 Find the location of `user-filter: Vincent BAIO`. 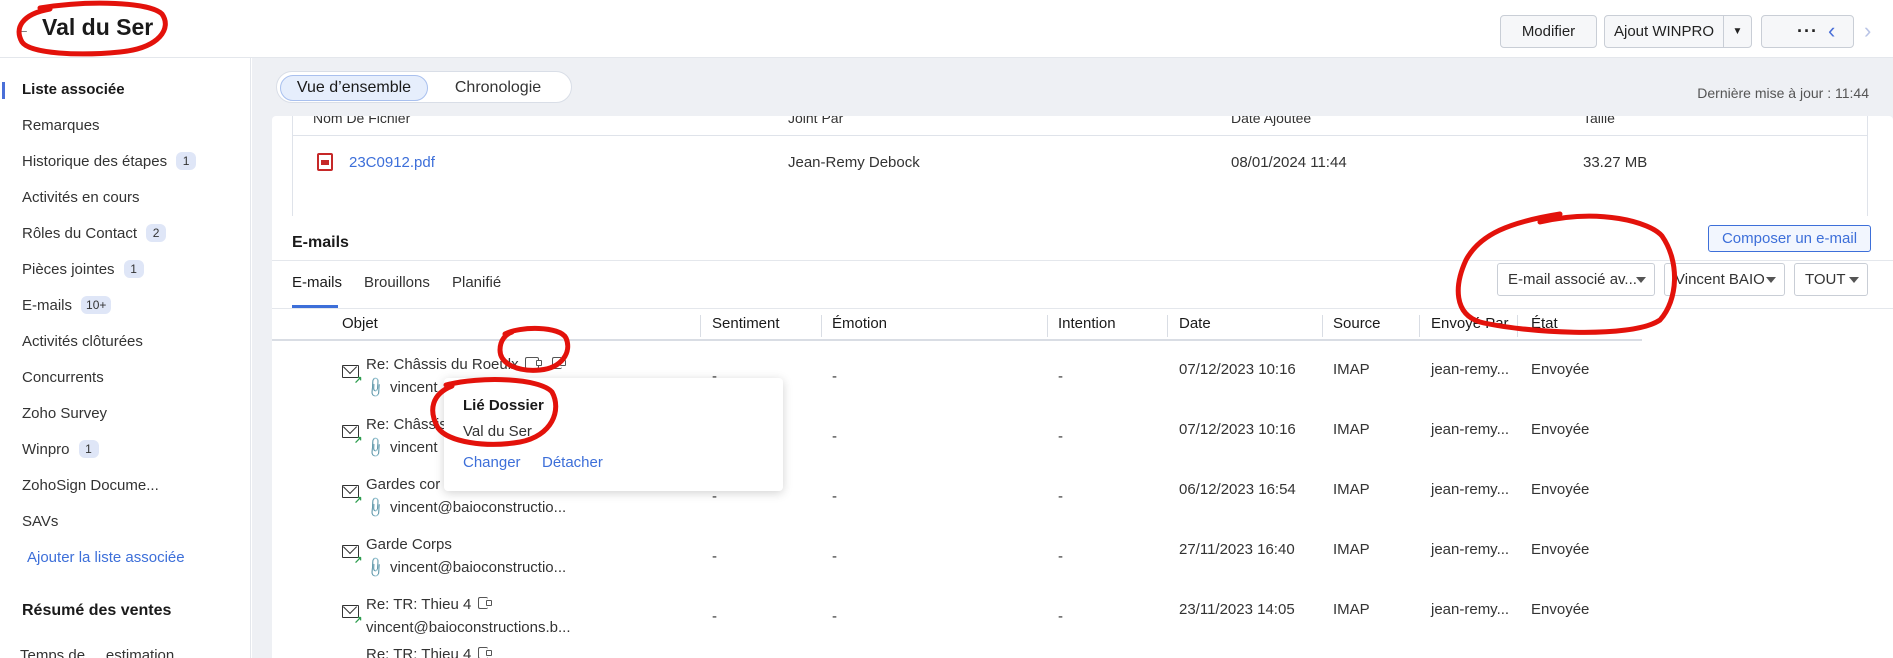

user-filter: Vincent BAIO is located at coordinates (1724, 279).